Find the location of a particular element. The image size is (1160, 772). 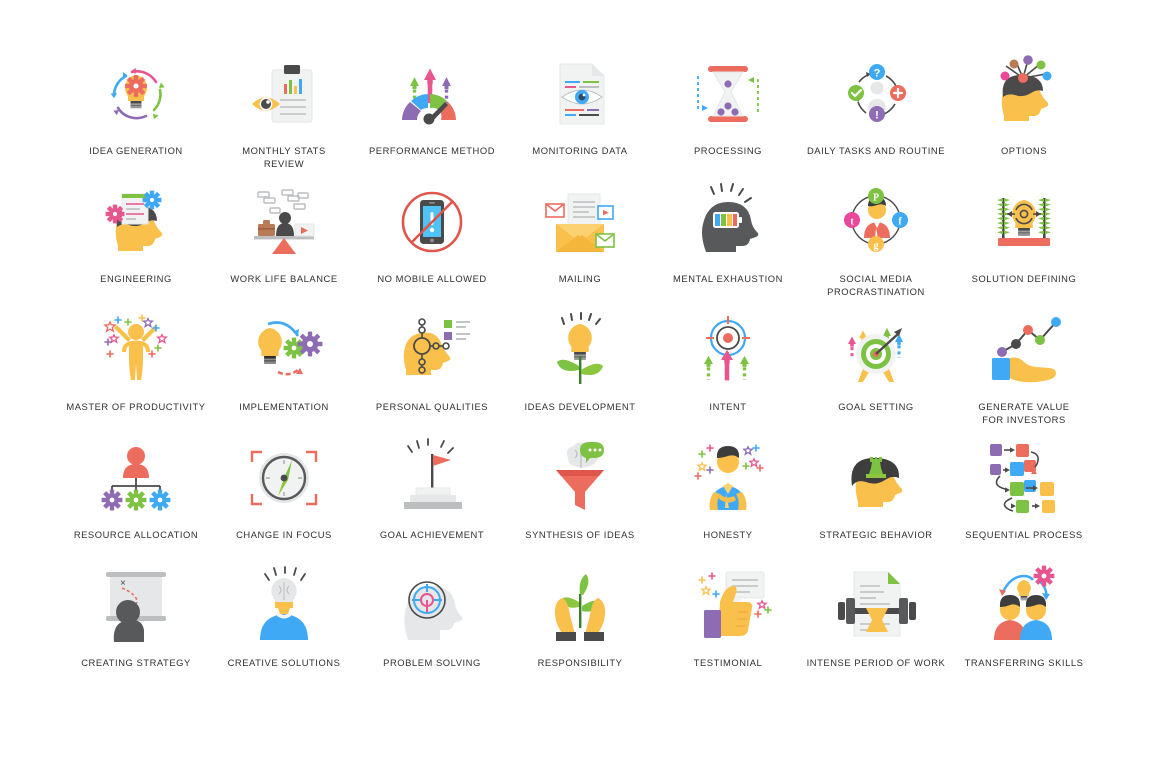

icon-label-creative-solutions: CREATIVE SOLUTIONS is located at coordinates (284, 662).